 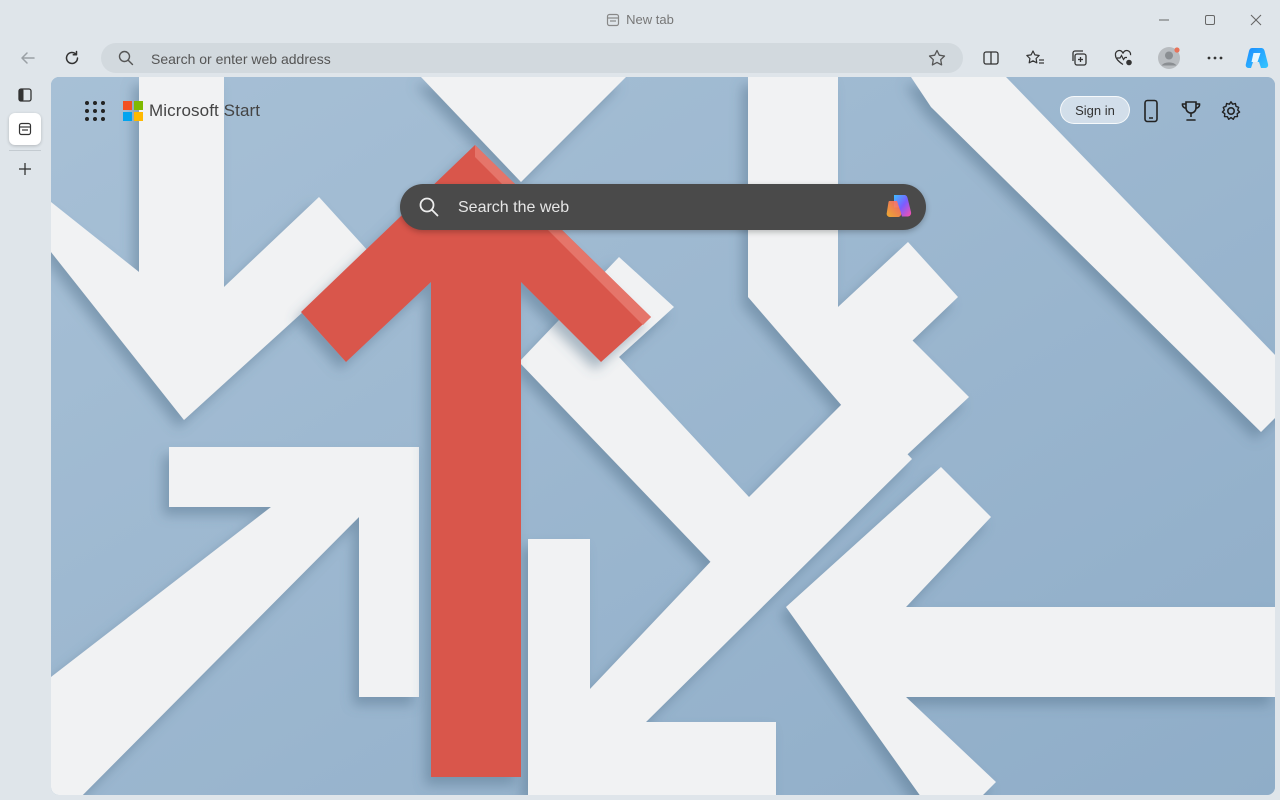 What do you see at coordinates (25, 438) in the screenshot?
I see `vertical-tab-sidebar` at bounding box center [25, 438].